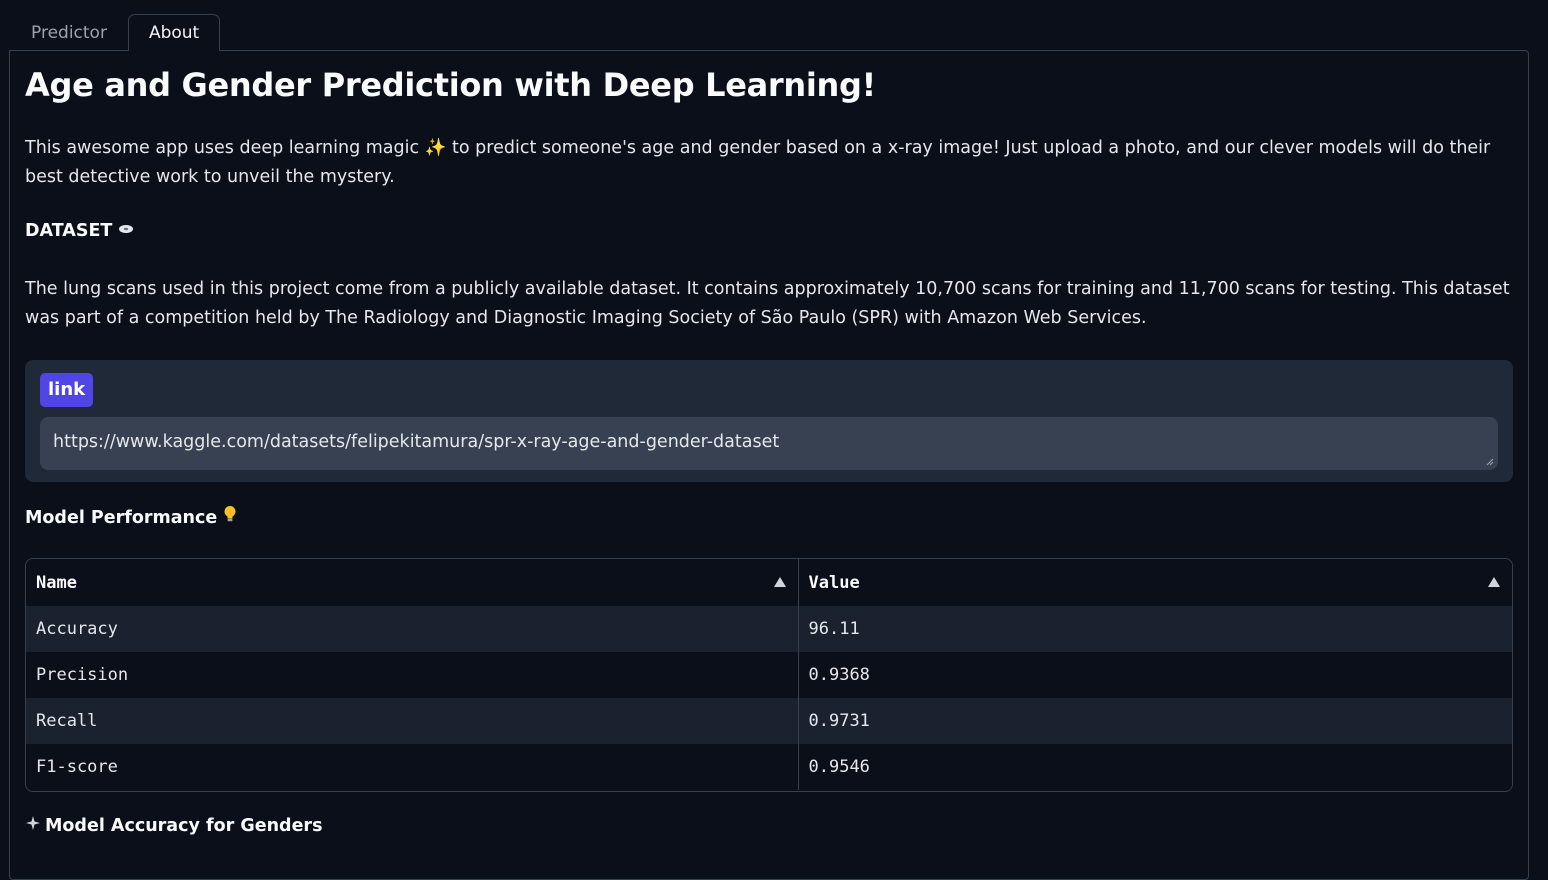 The height and width of the screenshot is (880, 1548). I want to click on column-header-value: Value, so click(1155, 582).